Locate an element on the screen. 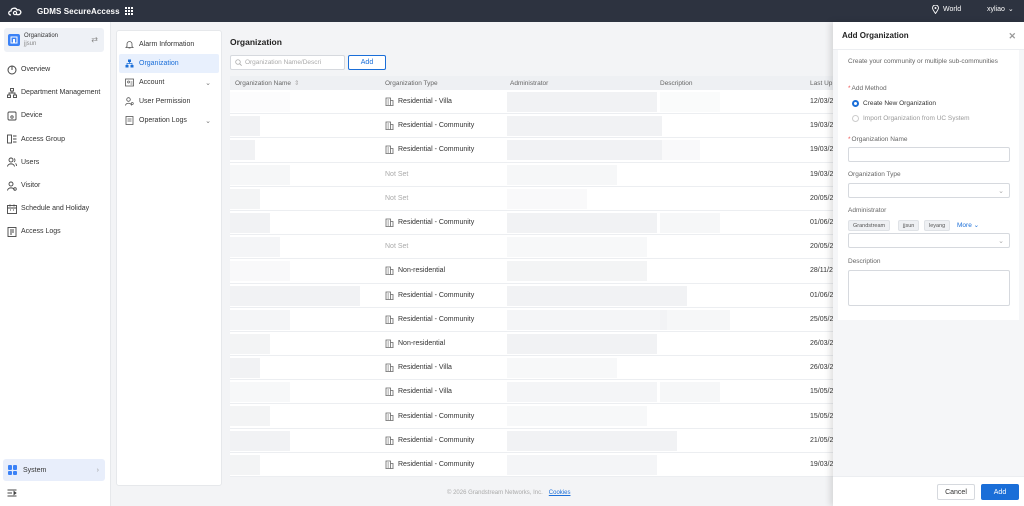 This screenshot has width=1024, height=506. administrator-select: ⌄ is located at coordinates (929, 240).